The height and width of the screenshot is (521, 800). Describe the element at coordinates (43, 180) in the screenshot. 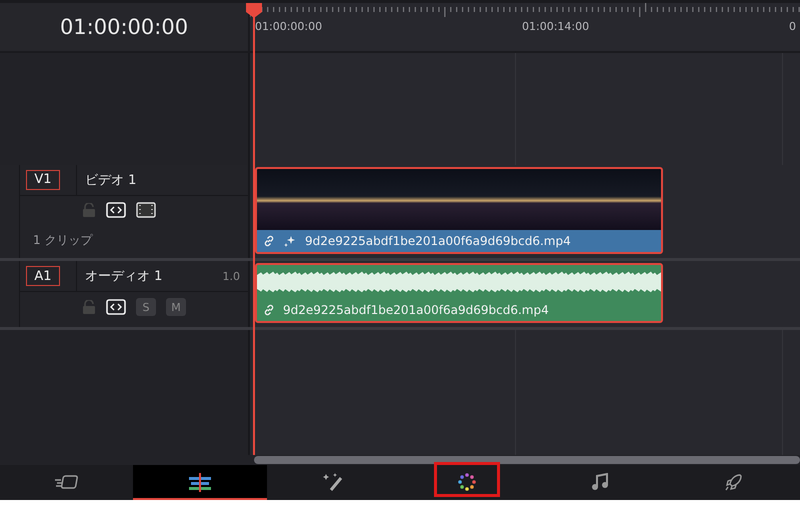

I see `track-label: V1` at that location.